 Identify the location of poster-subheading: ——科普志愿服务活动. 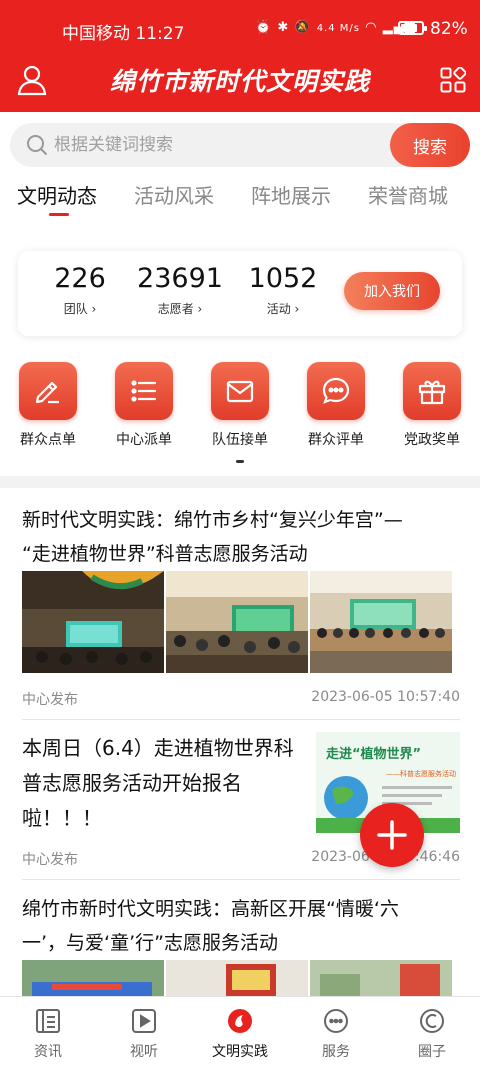
(421, 773).